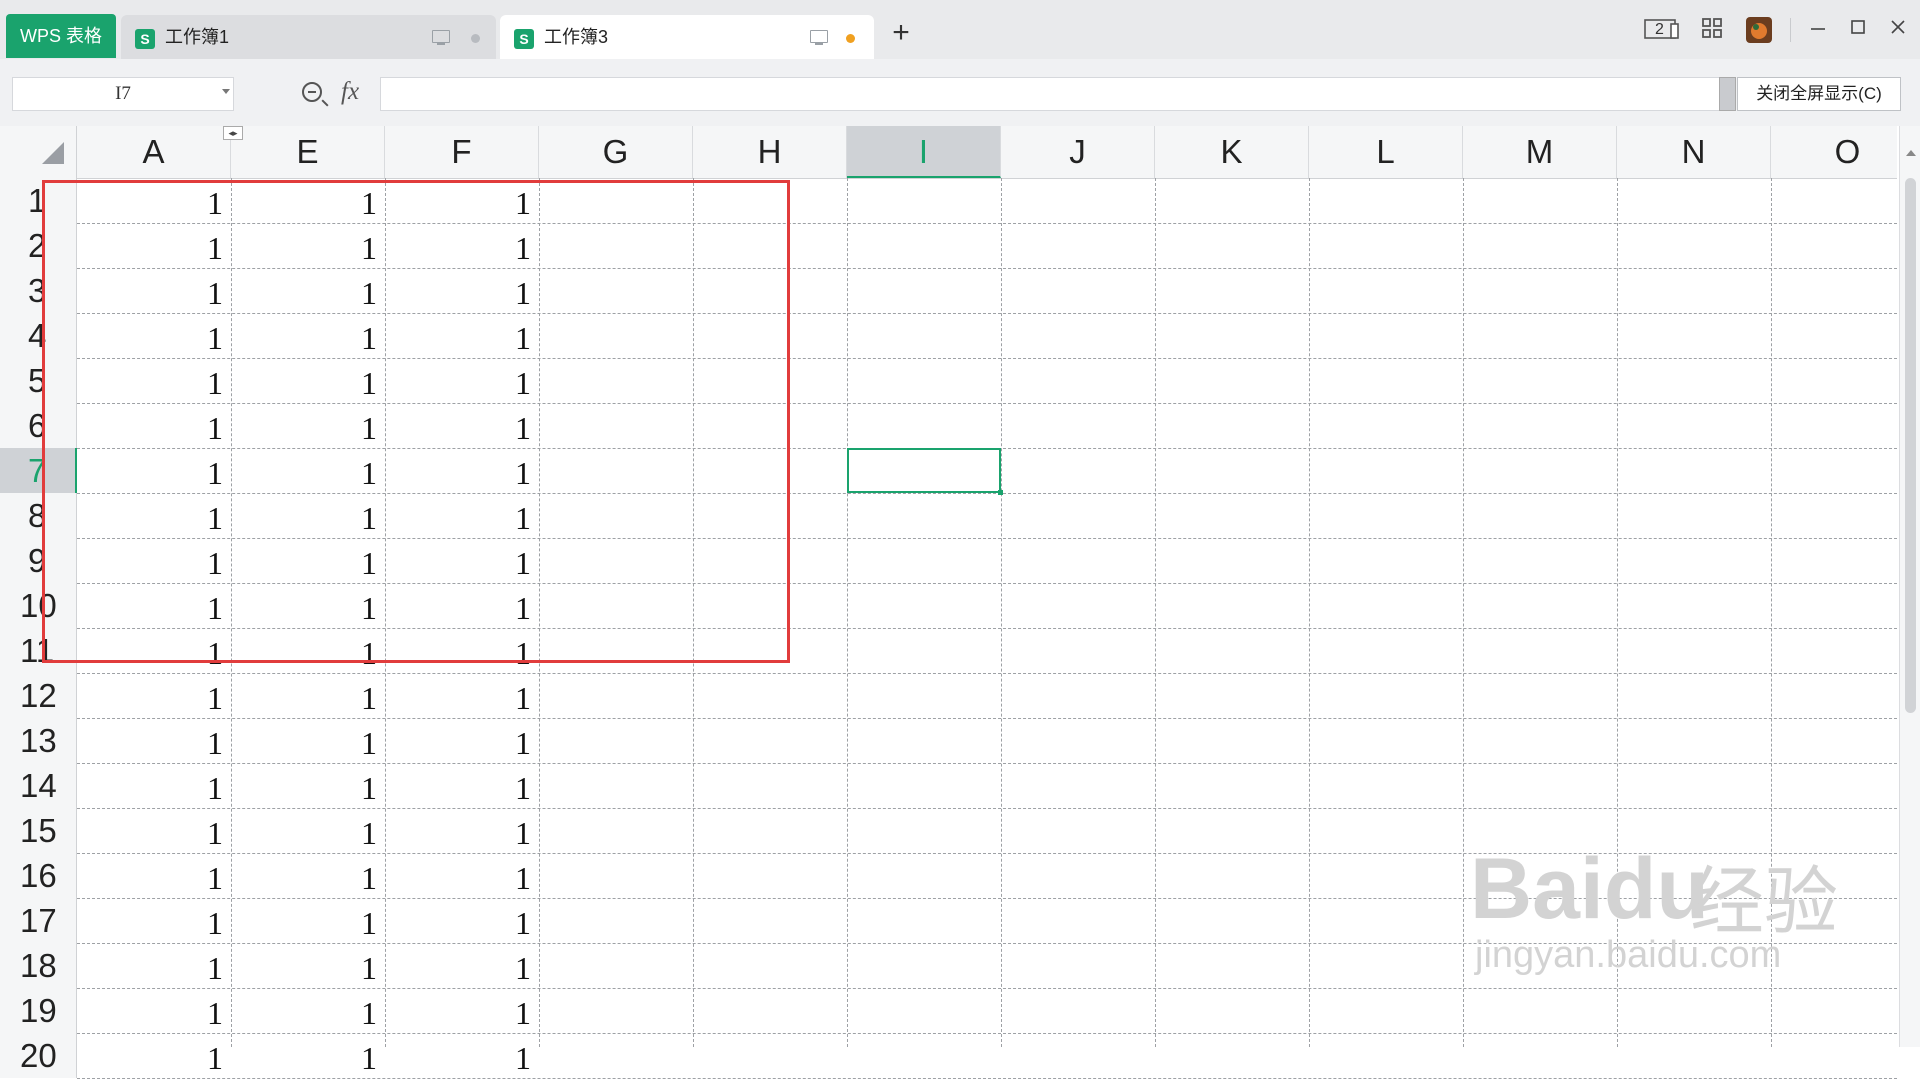 This screenshot has height=1079, width=1920. Describe the element at coordinates (38, 425) in the screenshot. I see `row-header-6: 6` at that location.